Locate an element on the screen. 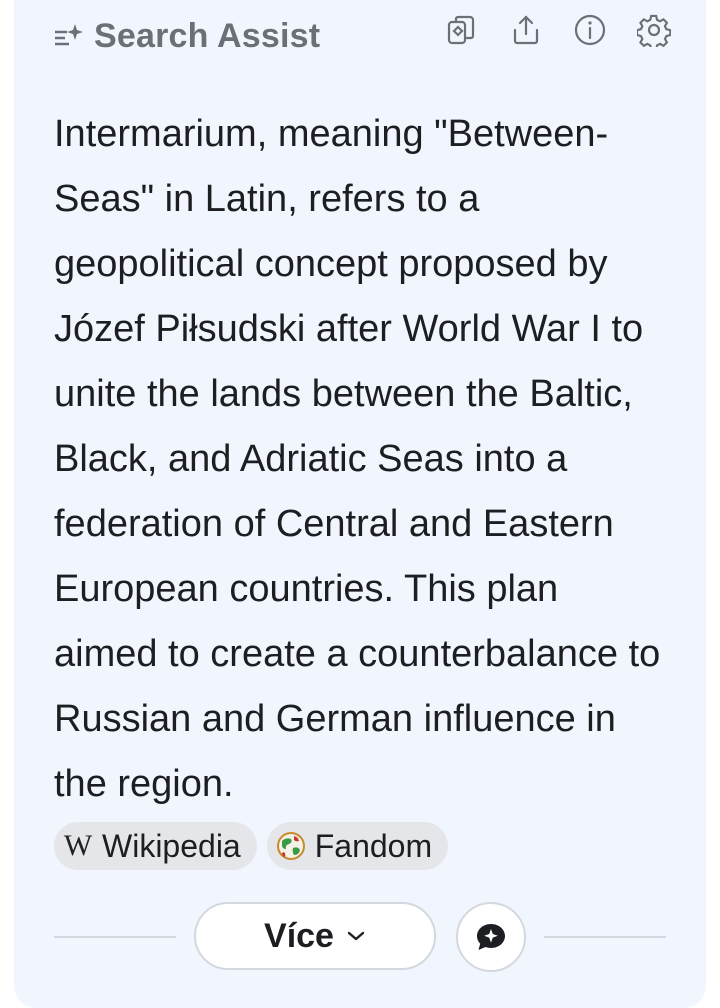 This screenshot has width=720, height=1008. header-actions is located at coordinates (558, 30).